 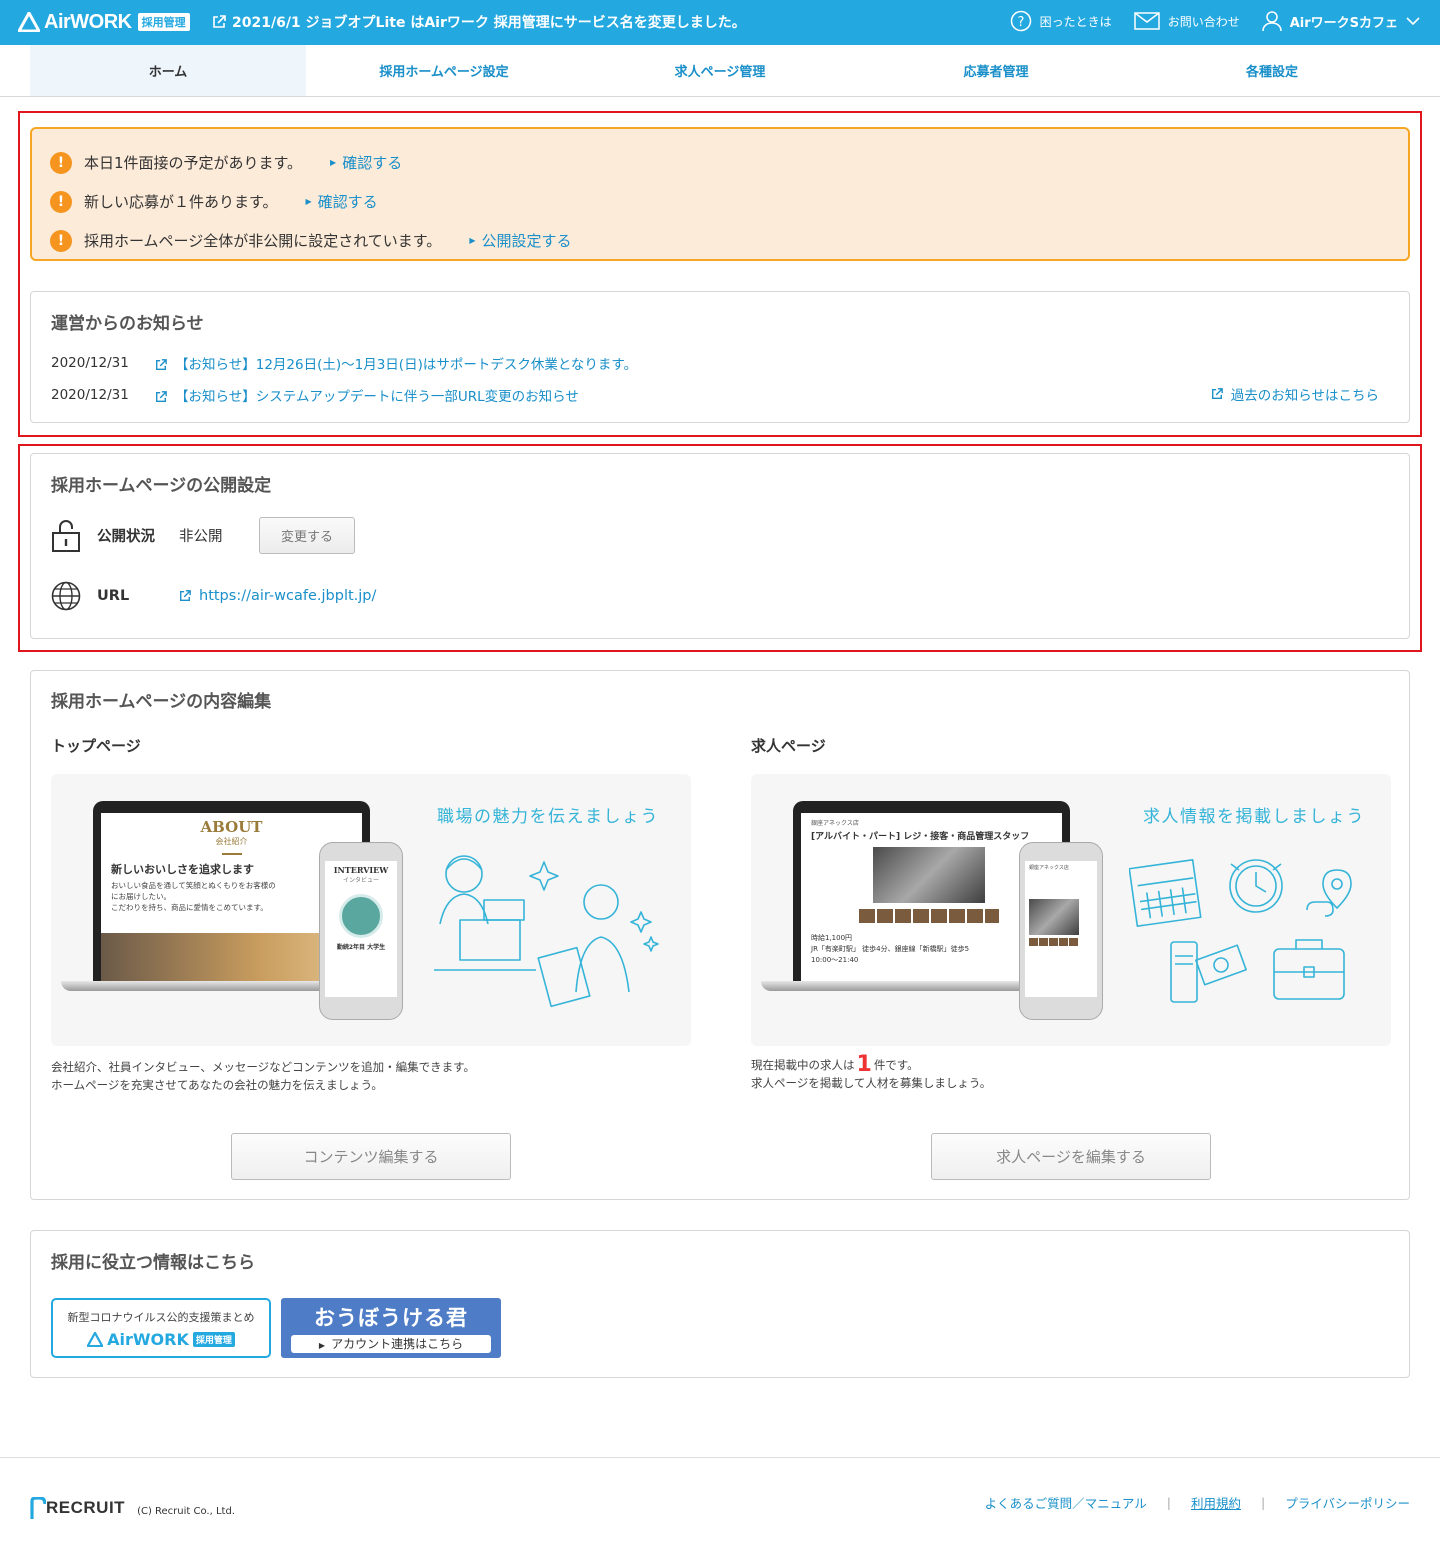 I want to click on job-count-line: 現在掲載中の求人は1 件です。, so click(x=871, y=1065).